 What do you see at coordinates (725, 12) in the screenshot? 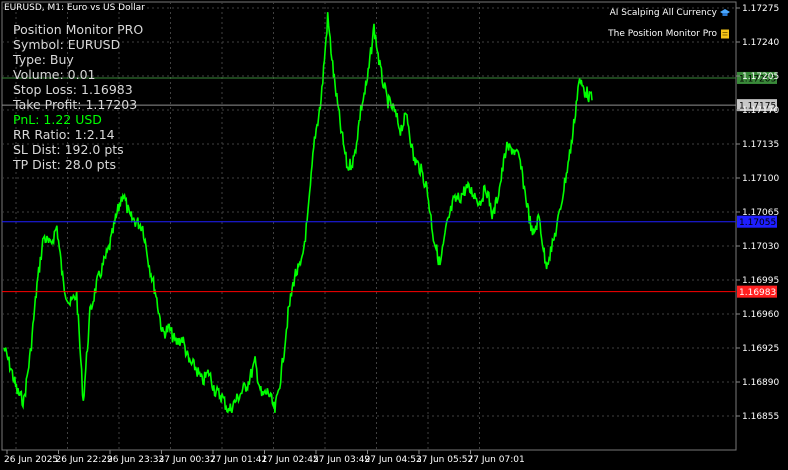
I see `graduation-cap-icon` at bounding box center [725, 12].